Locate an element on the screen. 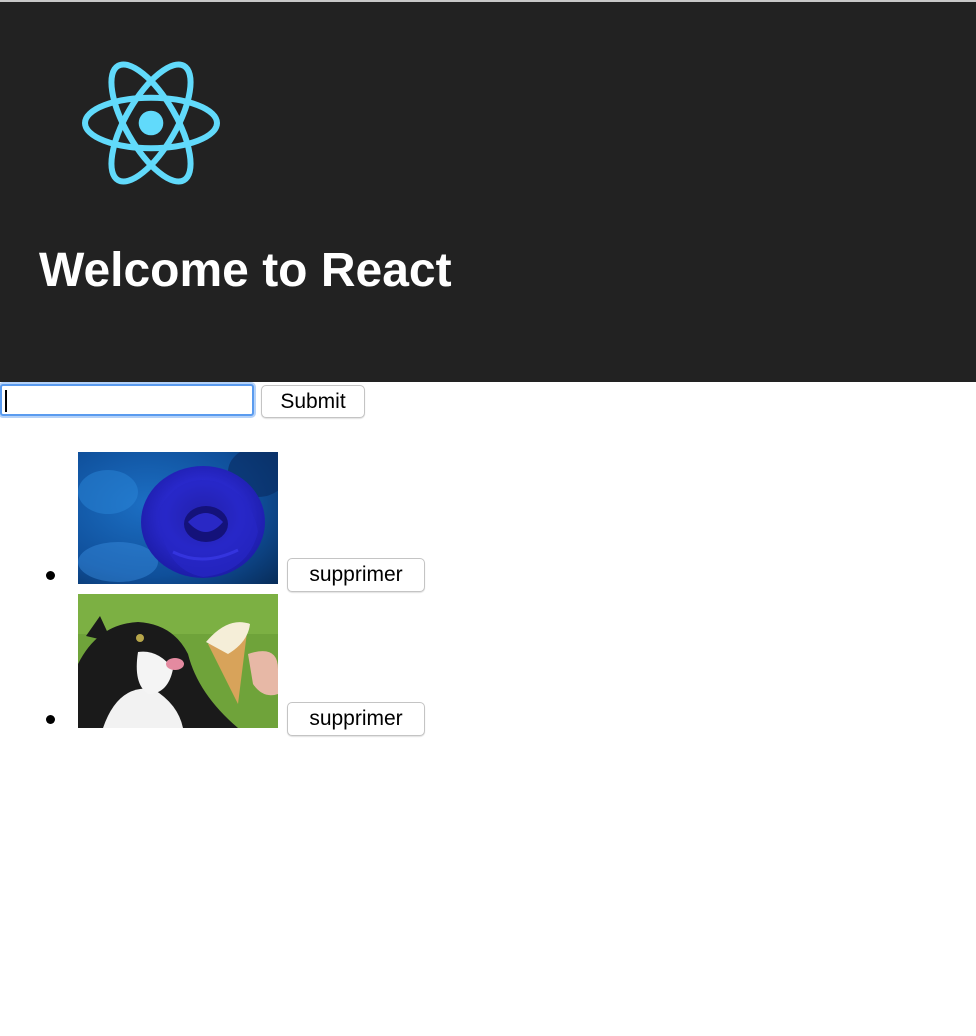  text-cursor is located at coordinates (6, 401).